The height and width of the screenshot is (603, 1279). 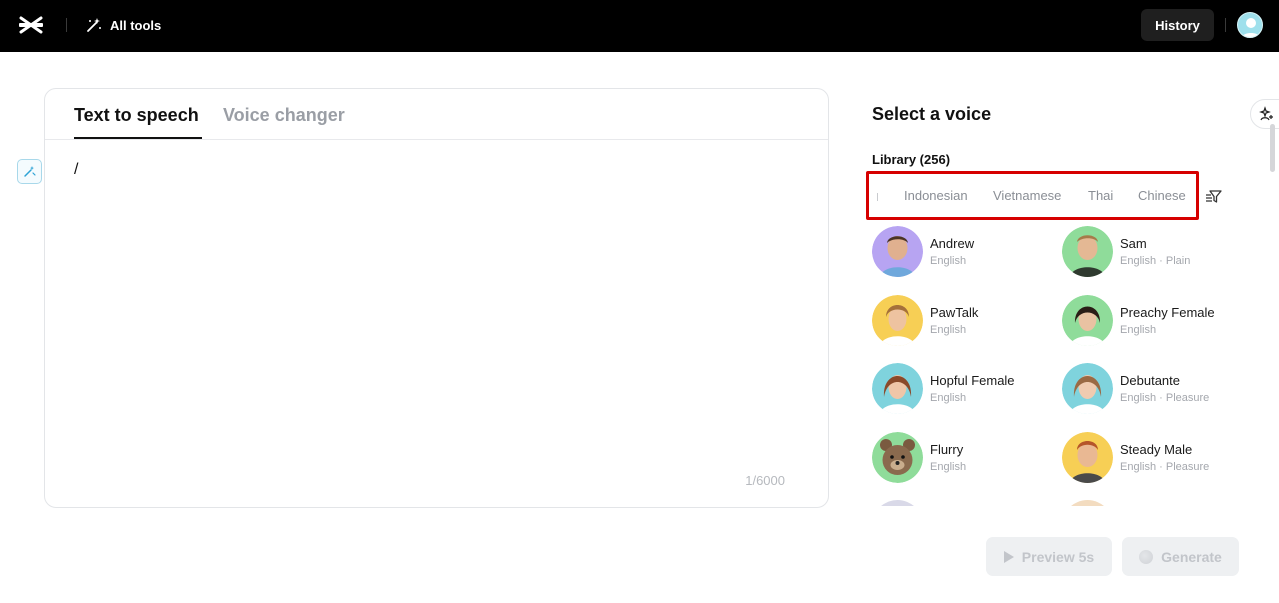 What do you see at coordinates (436, 114) in the screenshot?
I see `editor-tabs: Text to speech Voice changer` at bounding box center [436, 114].